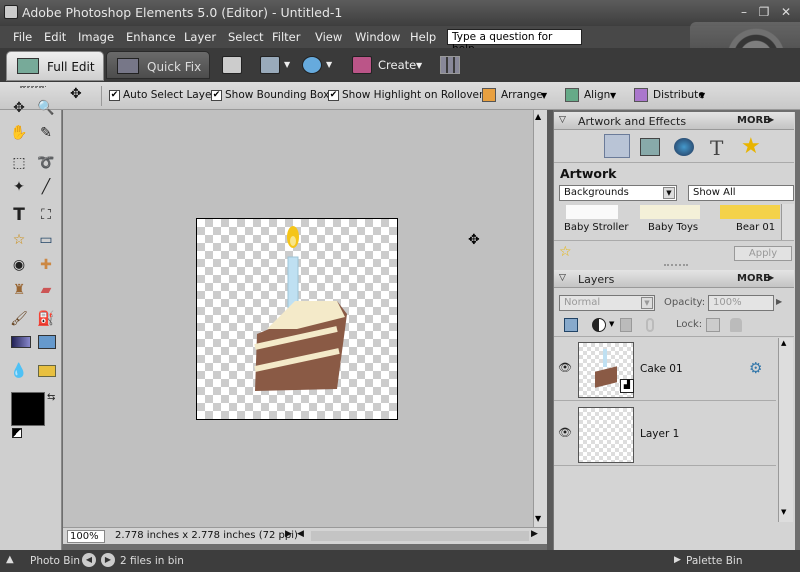 The width and height of the screenshot is (800, 572). What do you see at coordinates (617, 146) in the screenshot?
I see `artwork-tab-icon` at bounding box center [617, 146].